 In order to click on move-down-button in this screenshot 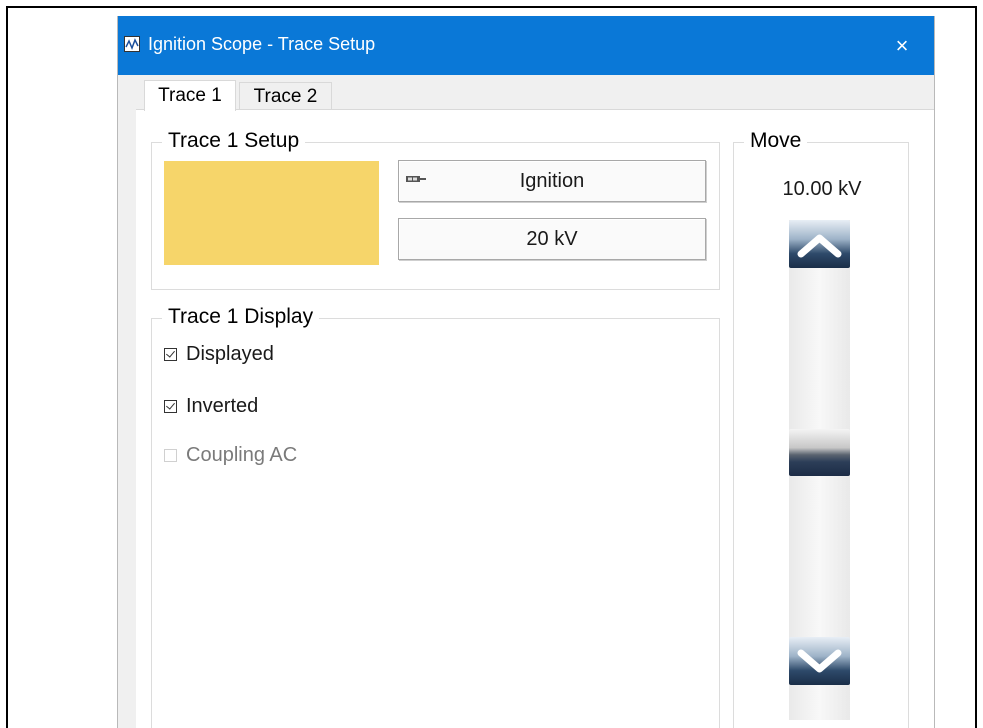, I will do `click(819, 661)`.